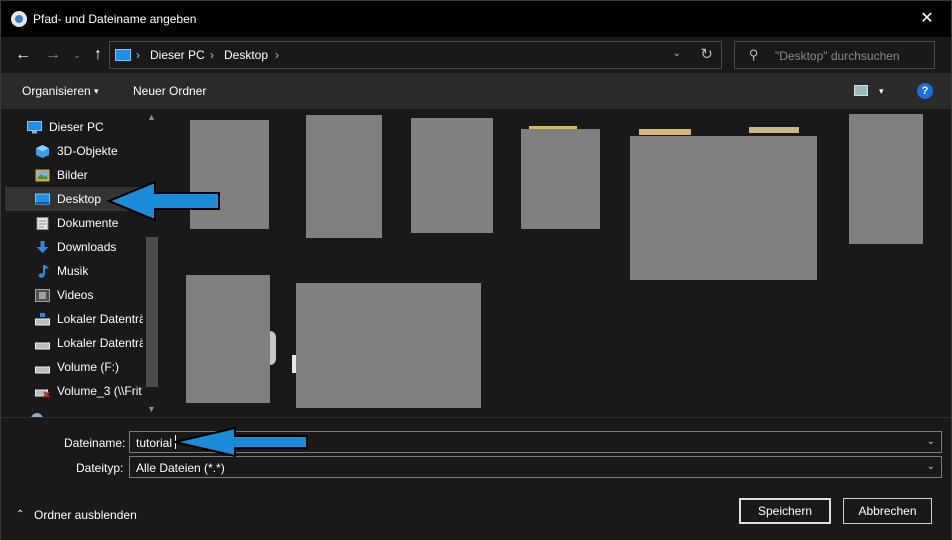 The image size is (952, 540). I want to click on sidebar-item-local-disk-2: Lokaler Datenträ, so click(75, 343).